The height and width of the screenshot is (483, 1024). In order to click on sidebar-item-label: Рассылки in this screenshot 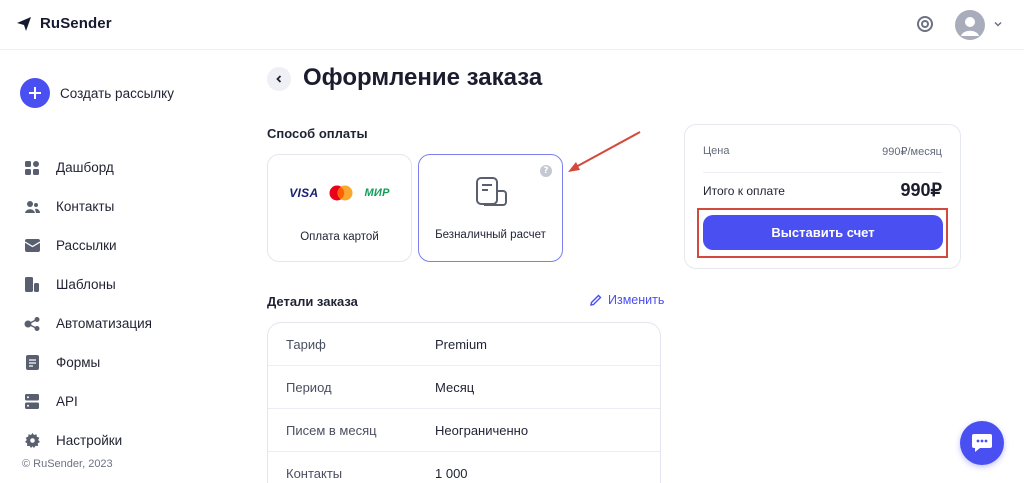, I will do `click(86, 245)`.